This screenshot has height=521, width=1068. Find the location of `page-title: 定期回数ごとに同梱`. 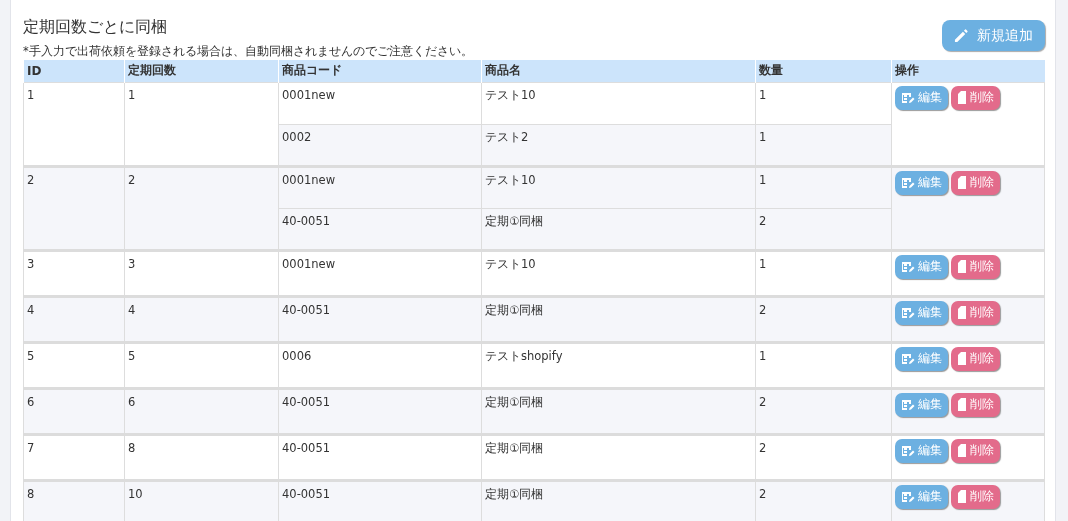

page-title: 定期回数ごとに同梱 is located at coordinates (95, 27).